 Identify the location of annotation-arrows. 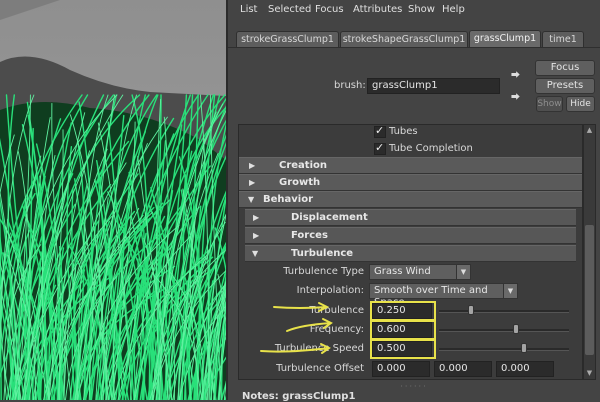
(306, 330).